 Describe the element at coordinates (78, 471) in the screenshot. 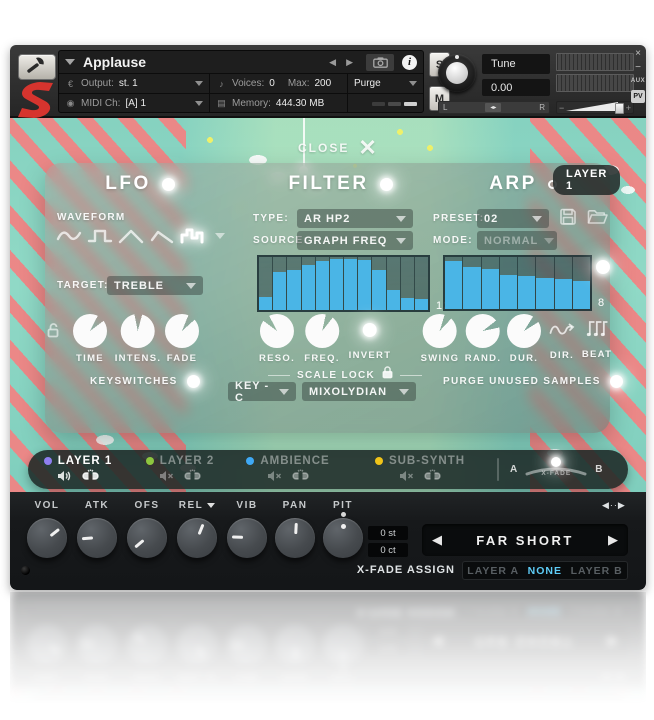

I see `tab-layer-1: LAYER 1` at that location.